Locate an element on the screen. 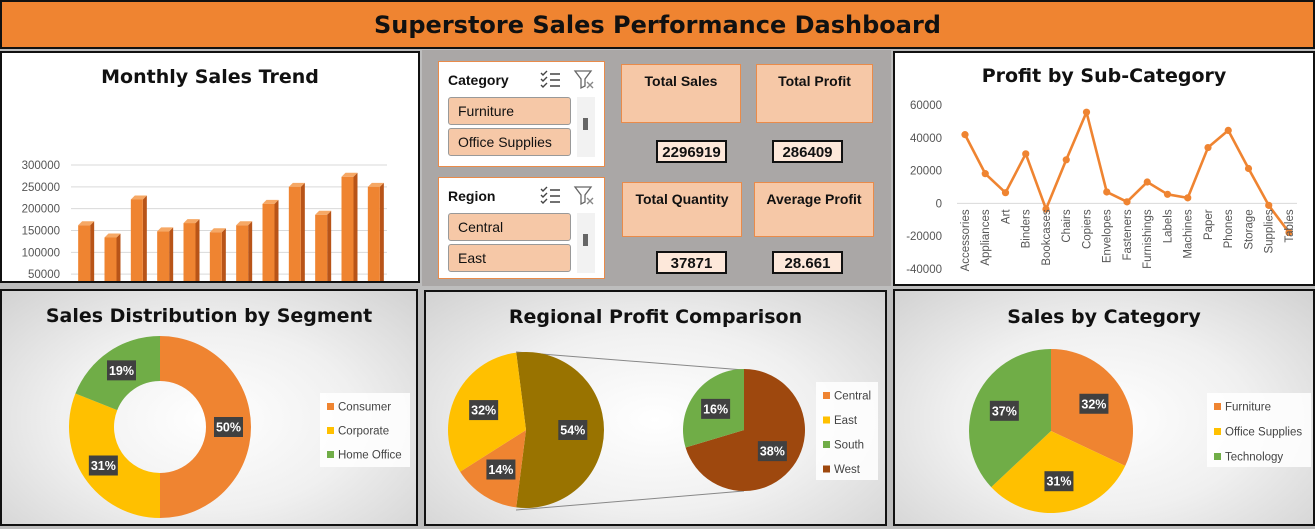  point-accessories is located at coordinates (965, 135).